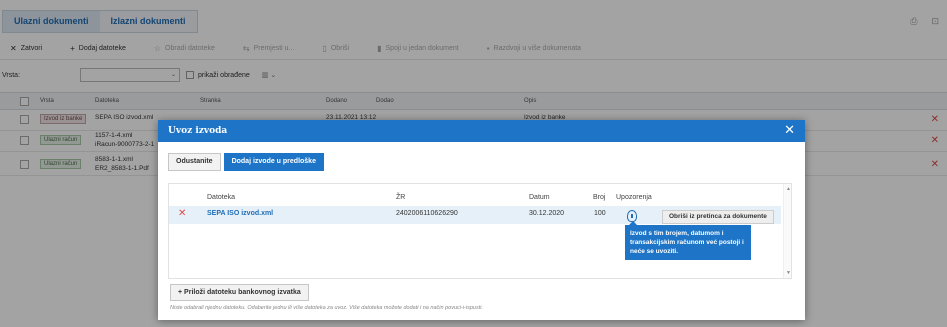 The image size is (947, 327). What do you see at coordinates (481, 131) in the screenshot?
I see `dialog-header: Uvoz izvoda ✕` at bounding box center [481, 131].